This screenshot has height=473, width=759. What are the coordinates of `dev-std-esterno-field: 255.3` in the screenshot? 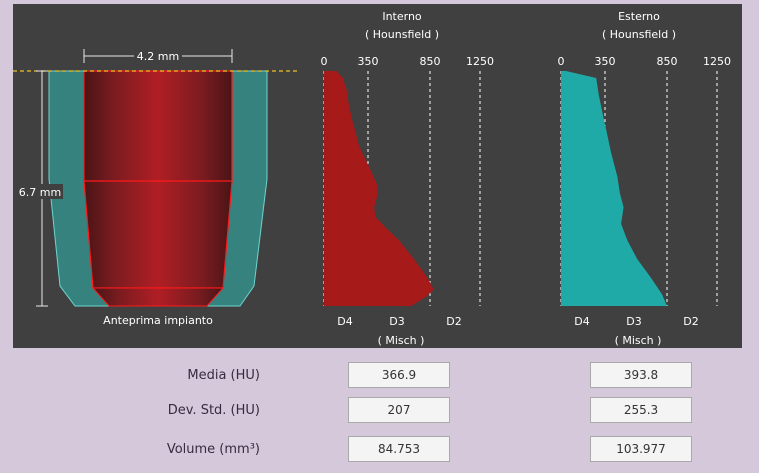 It's located at (641, 410).